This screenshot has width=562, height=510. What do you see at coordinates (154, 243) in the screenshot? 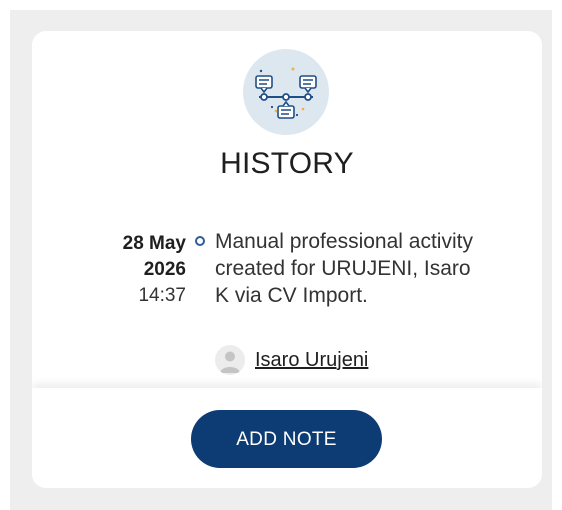
I see `entry-date-day-month: 28 May` at bounding box center [154, 243].